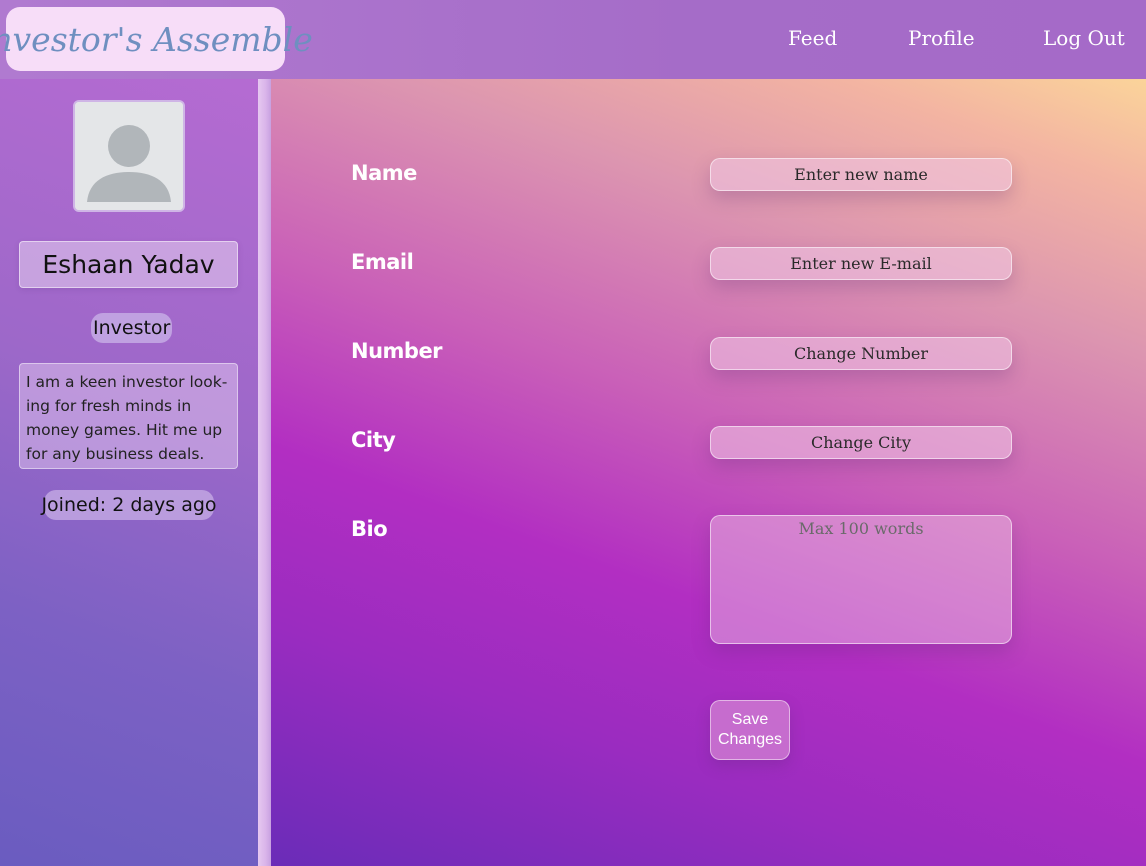 The image size is (1146, 866). I want to click on user-avatar-icon, so click(129, 156).